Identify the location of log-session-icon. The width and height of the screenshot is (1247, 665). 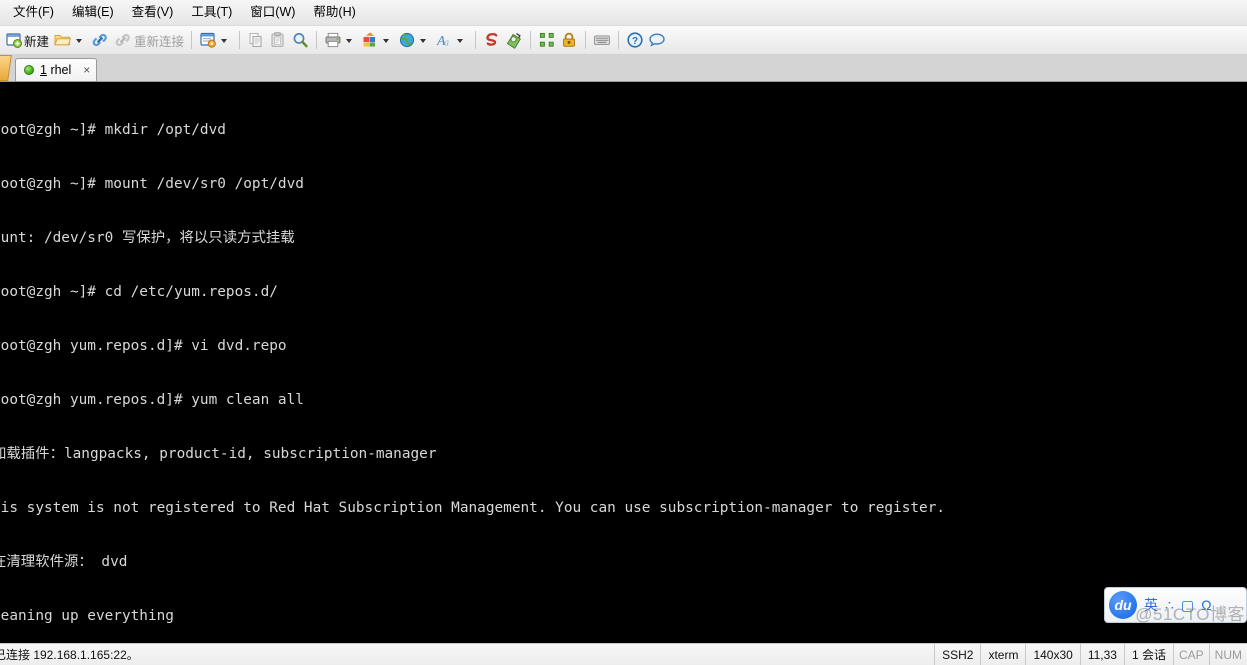
(492, 40).